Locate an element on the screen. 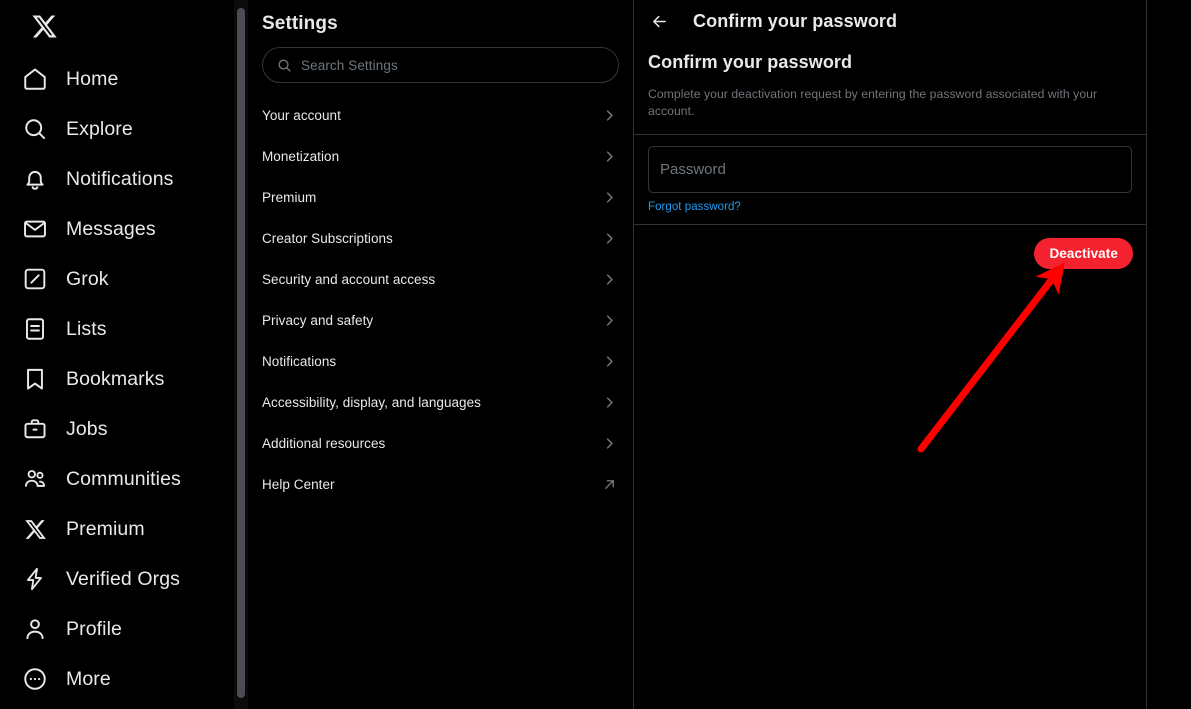 The width and height of the screenshot is (1191, 709). sidebar-item-profile: Profile is located at coordinates (79, 629).